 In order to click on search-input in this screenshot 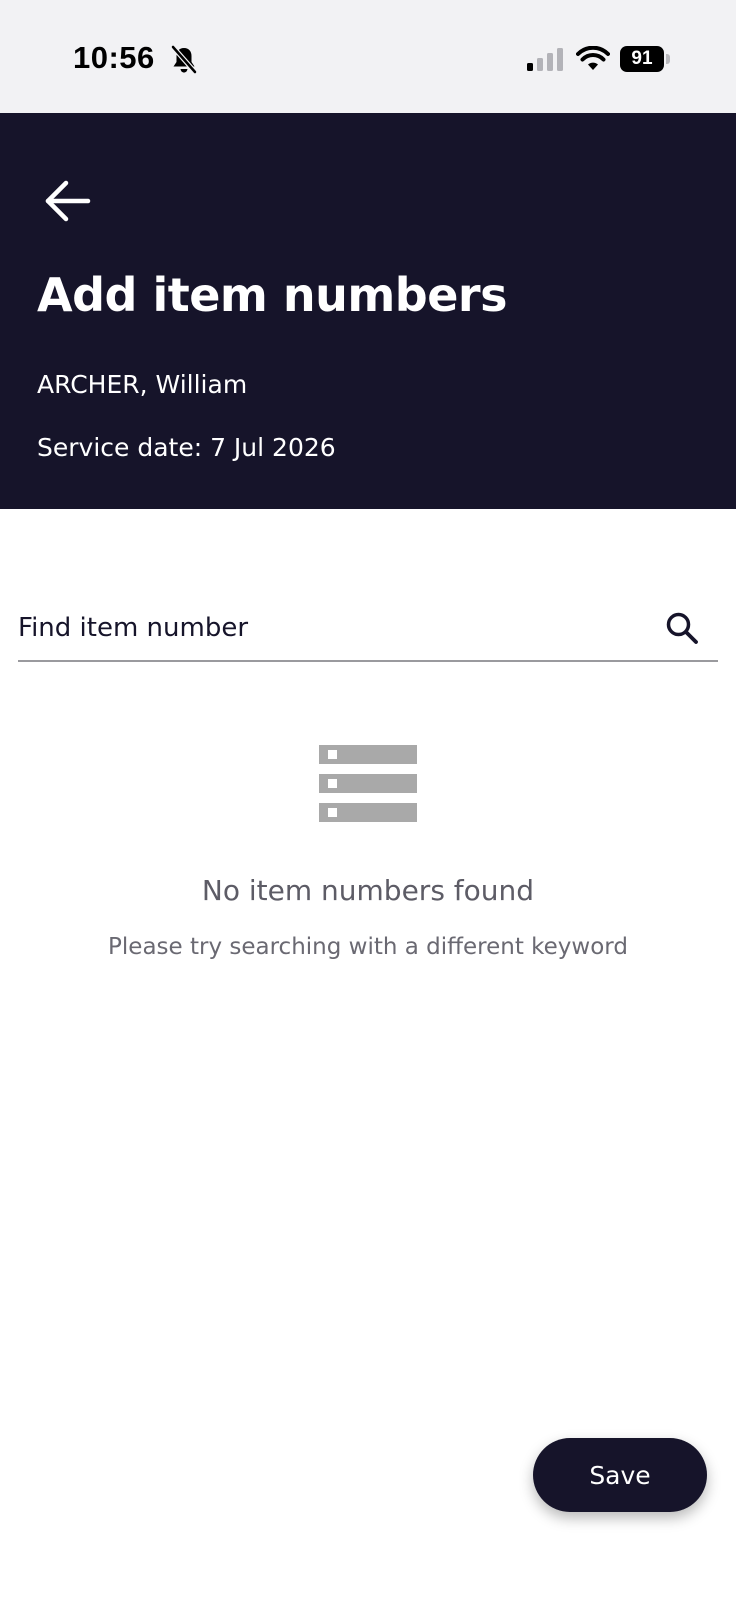, I will do `click(328, 628)`.